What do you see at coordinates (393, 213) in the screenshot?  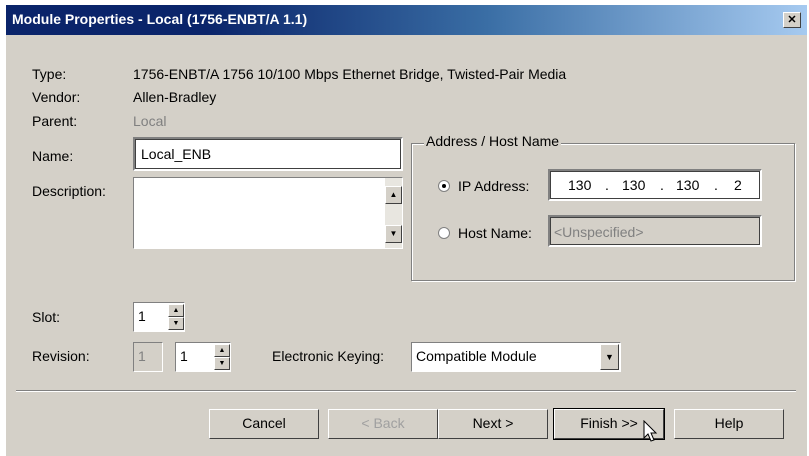 I see `description-scrollbar: ▲ ▼` at bounding box center [393, 213].